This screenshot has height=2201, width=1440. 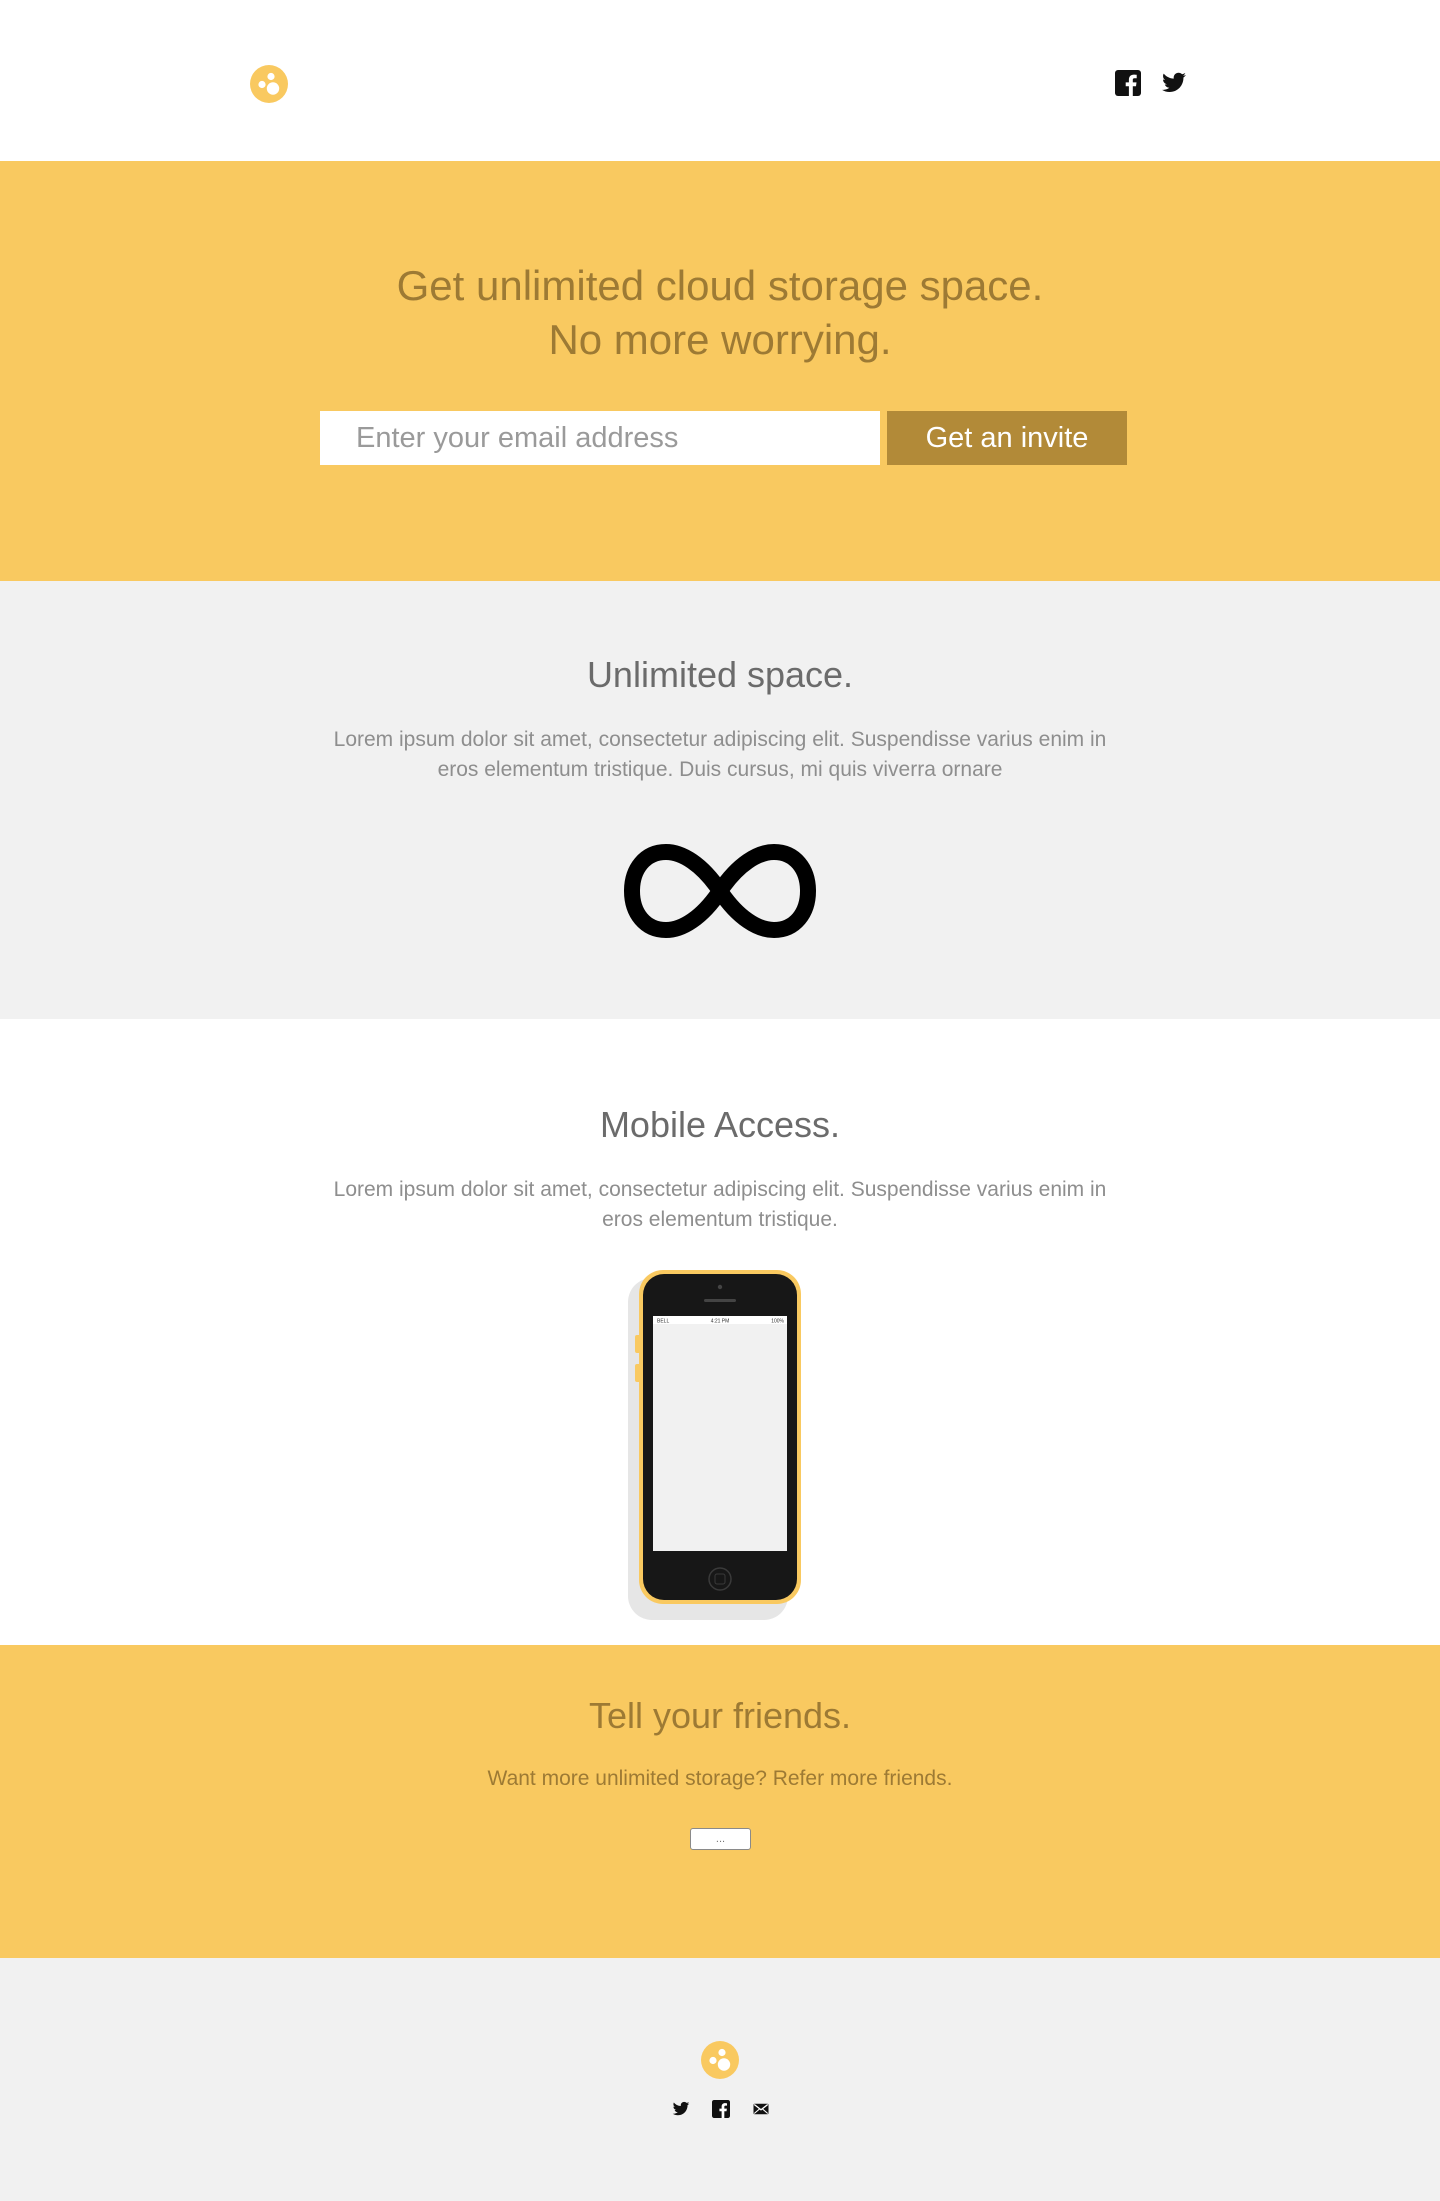 What do you see at coordinates (777, 1322) in the screenshot?
I see `phone-status-battery: 100%` at bounding box center [777, 1322].